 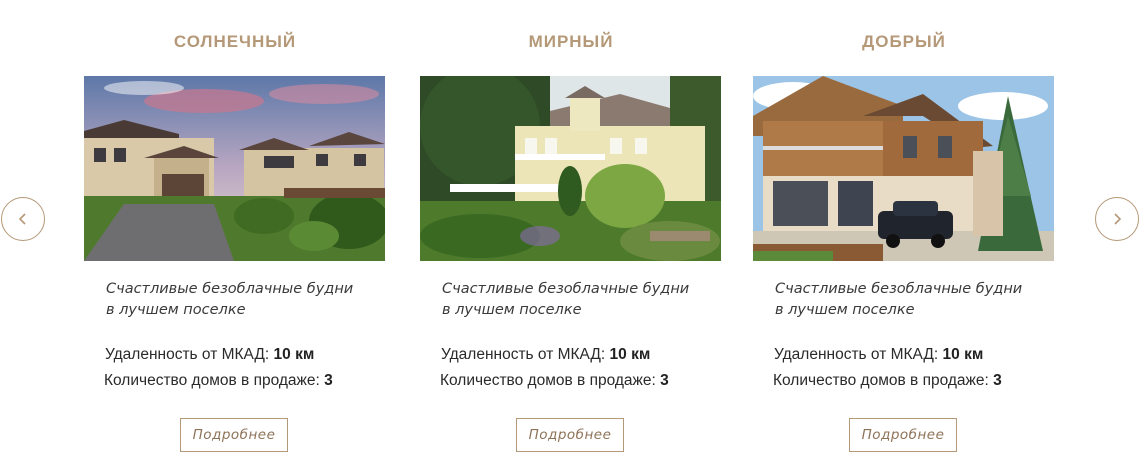 I want to click on chevron-right-icon, so click(x=1118, y=219).